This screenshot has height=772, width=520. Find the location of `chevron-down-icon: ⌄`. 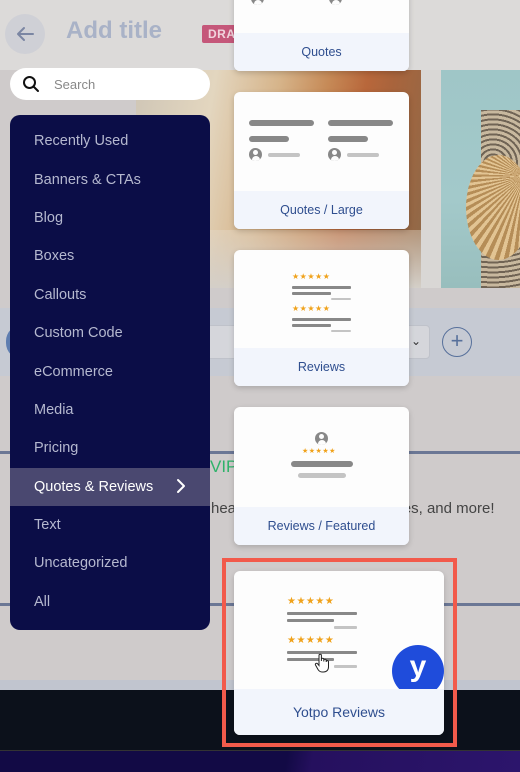

chevron-down-icon: ⌄ is located at coordinates (415, 341).